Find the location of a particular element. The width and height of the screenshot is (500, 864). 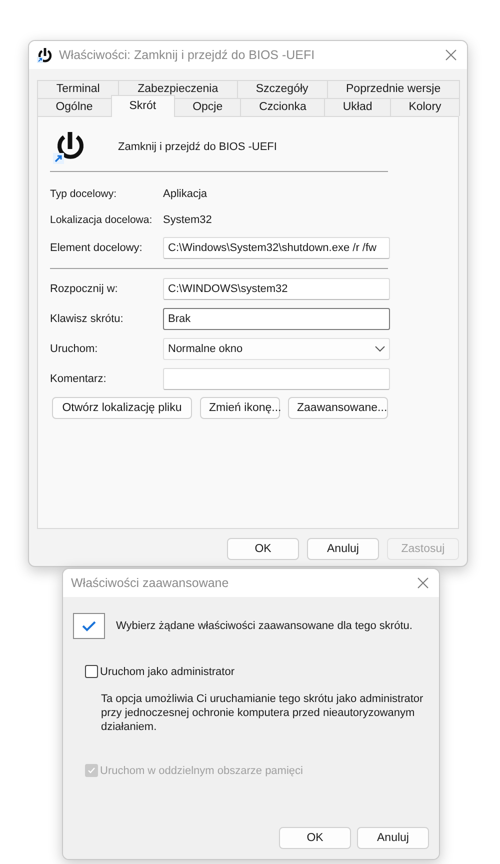

input-field: C:\Windows\System32\shutdown.exe /r /fw is located at coordinates (276, 248).